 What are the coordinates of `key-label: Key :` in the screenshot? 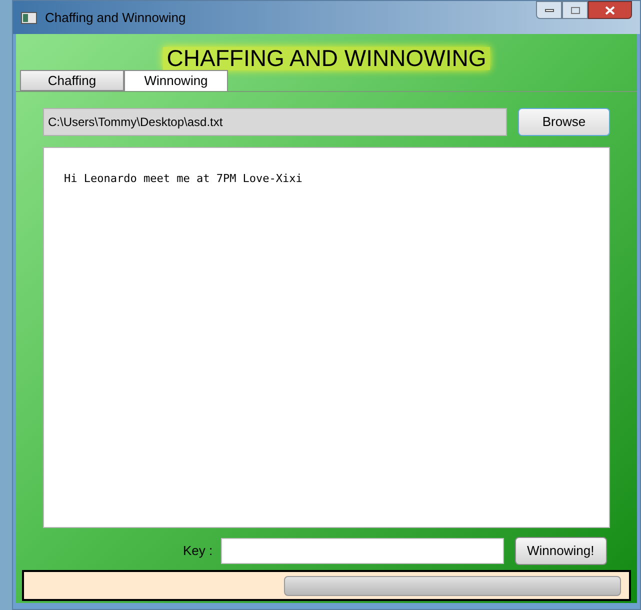 It's located at (198, 551).